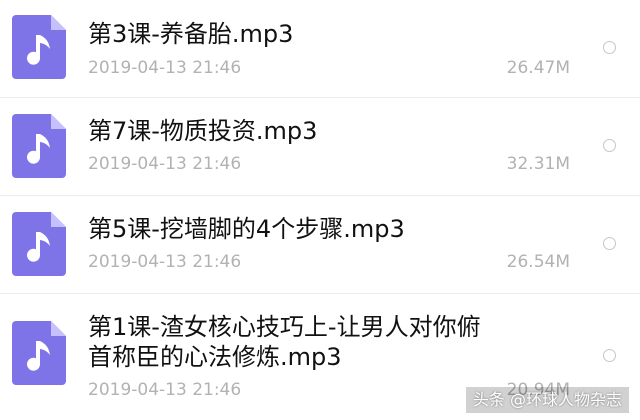 The width and height of the screenshot is (640, 420). What do you see at coordinates (191, 34) in the screenshot?
I see `file-name: 第3课-养备胎.mp3` at bounding box center [191, 34].